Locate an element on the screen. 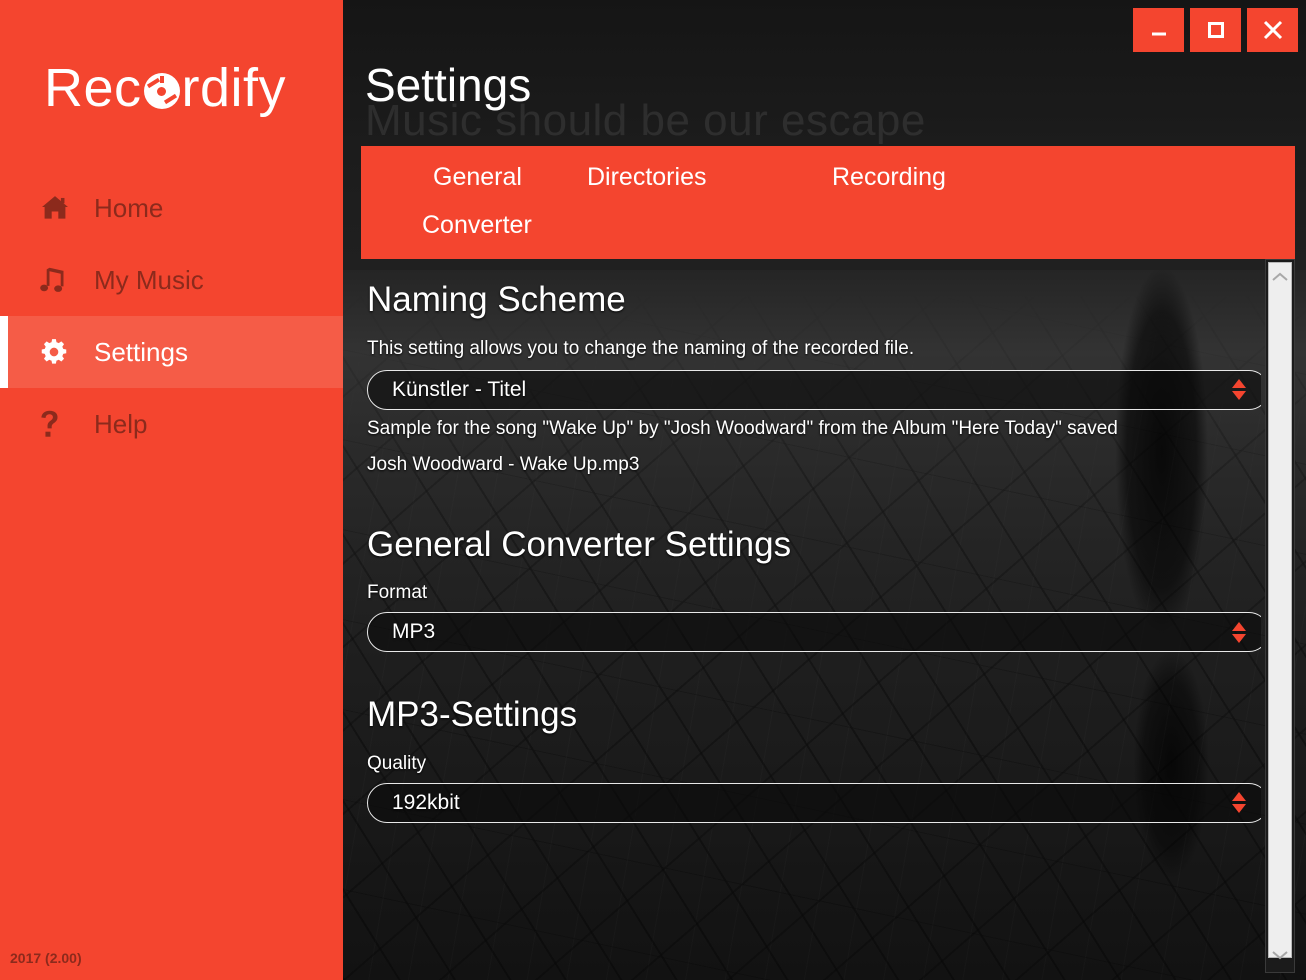  window-controls is located at coordinates (1215, 30).